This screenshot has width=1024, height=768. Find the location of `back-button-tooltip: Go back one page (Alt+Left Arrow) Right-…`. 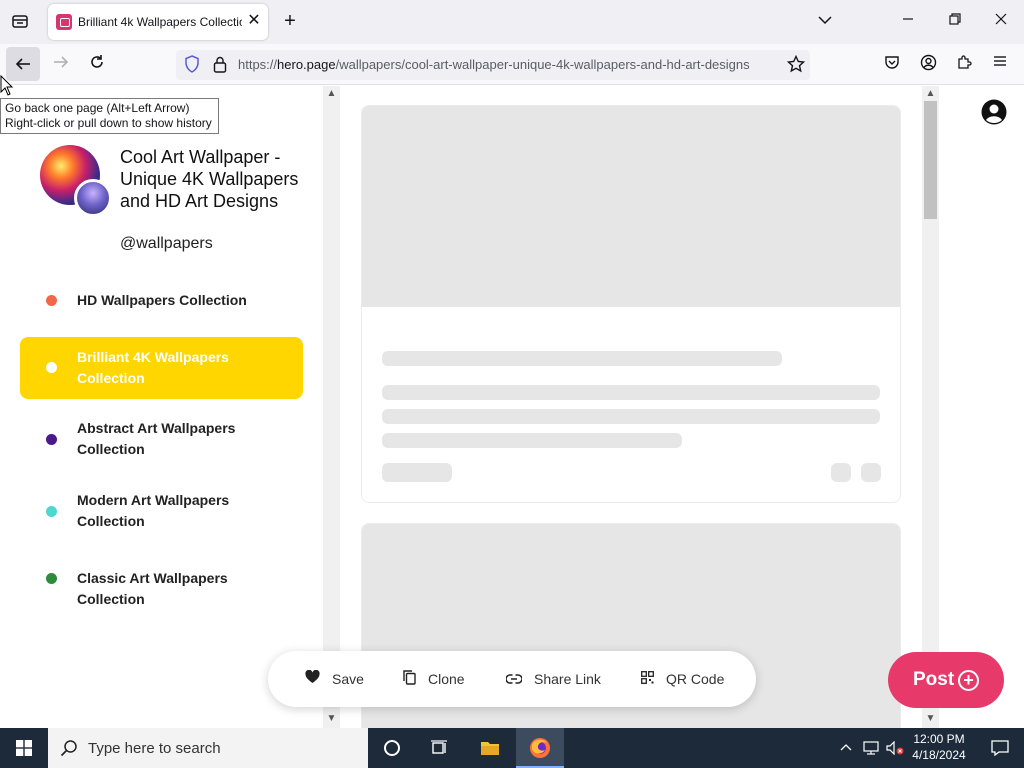

back-button-tooltip: Go back one page (Alt+Left Arrow) Right-… is located at coordinates (109, 116).